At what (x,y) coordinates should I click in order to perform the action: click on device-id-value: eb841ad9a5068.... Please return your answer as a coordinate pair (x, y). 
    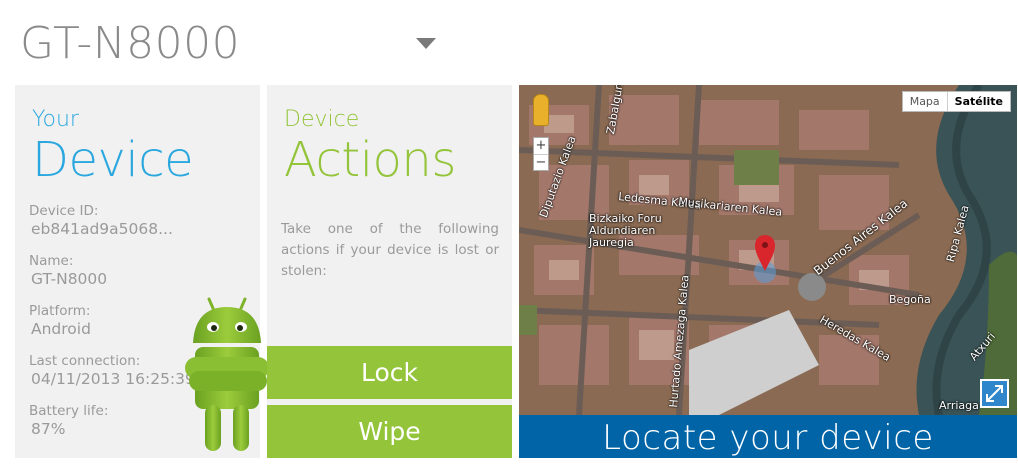
    Looking at the image, I should click on (102, 229).